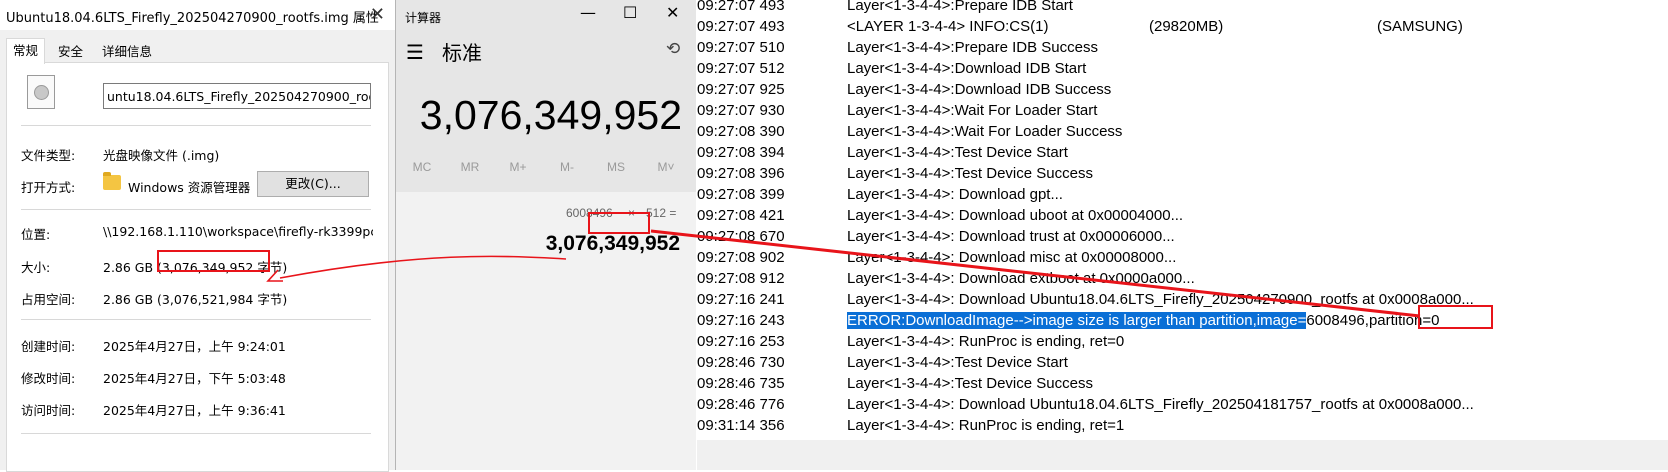 Image resolution: width=1668 pixels, height=472 pixels. Describe the element at coordinates (741, 278) in the screenshot. I see `log-time: 09:27:08 912` at that location.